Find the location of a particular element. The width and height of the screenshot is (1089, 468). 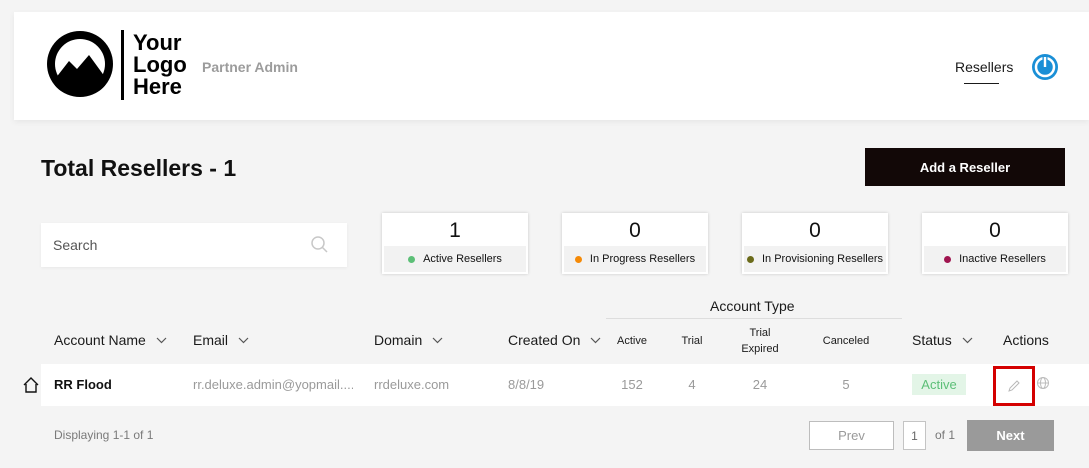

column-label: Domain is located at coordinates (398, 340).